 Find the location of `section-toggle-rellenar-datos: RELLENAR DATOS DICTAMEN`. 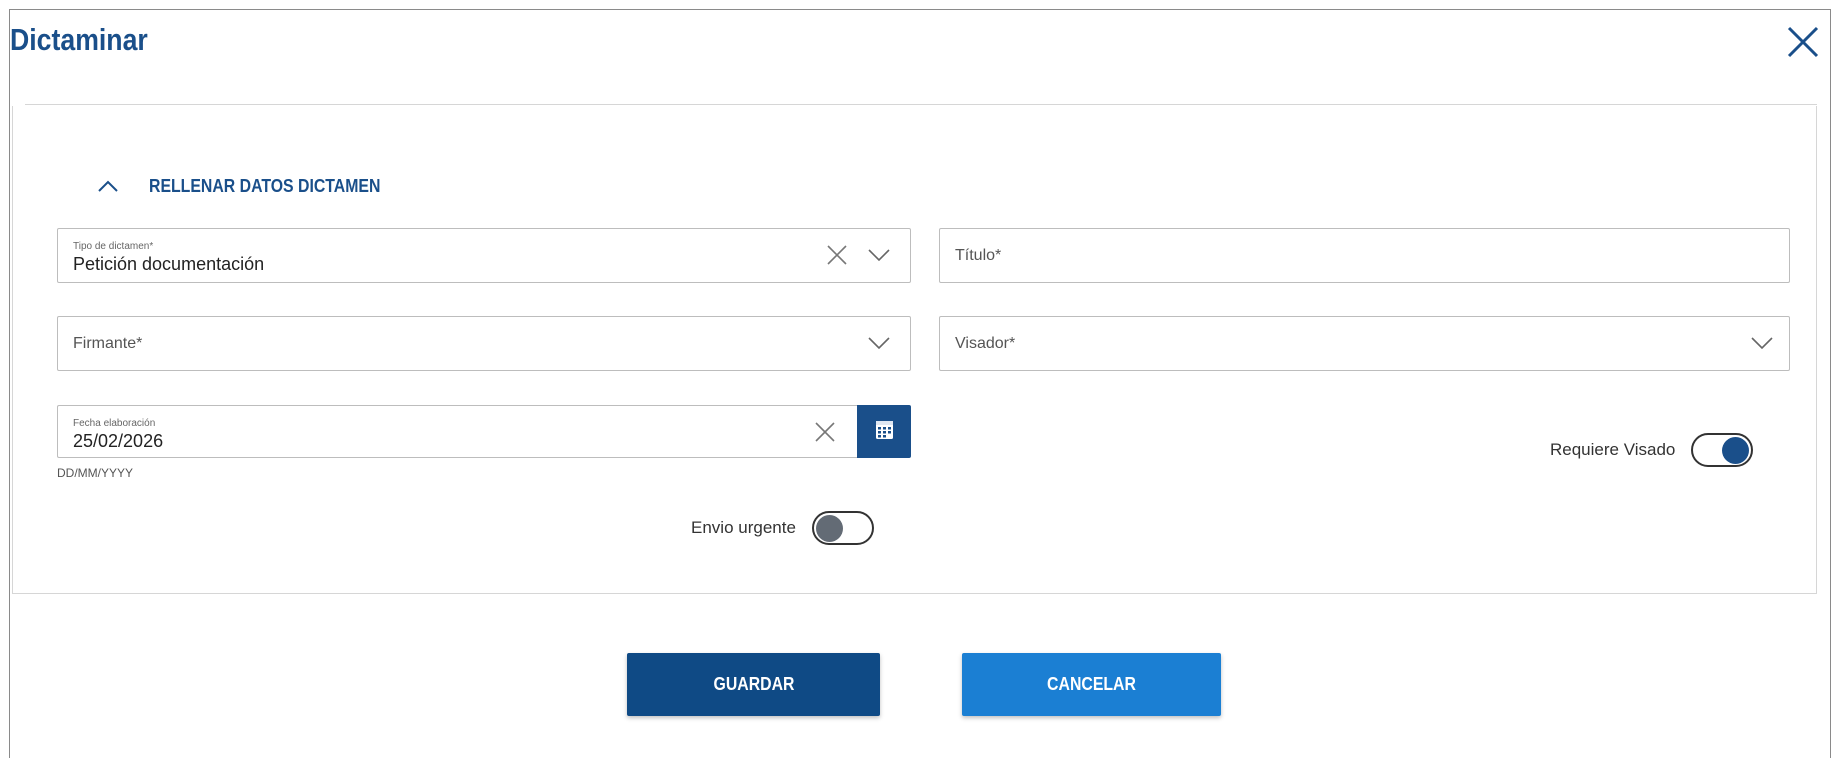

section-toggle-rellenar-datos: RELLENAR DATOS DICTAMEN is located at coordinates (254, 186).